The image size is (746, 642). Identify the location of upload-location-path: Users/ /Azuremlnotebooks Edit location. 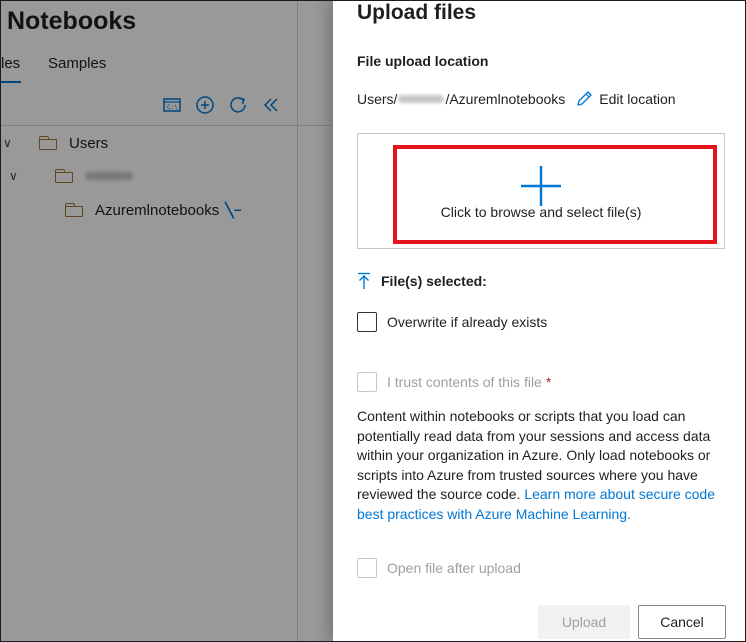
(516, 99).